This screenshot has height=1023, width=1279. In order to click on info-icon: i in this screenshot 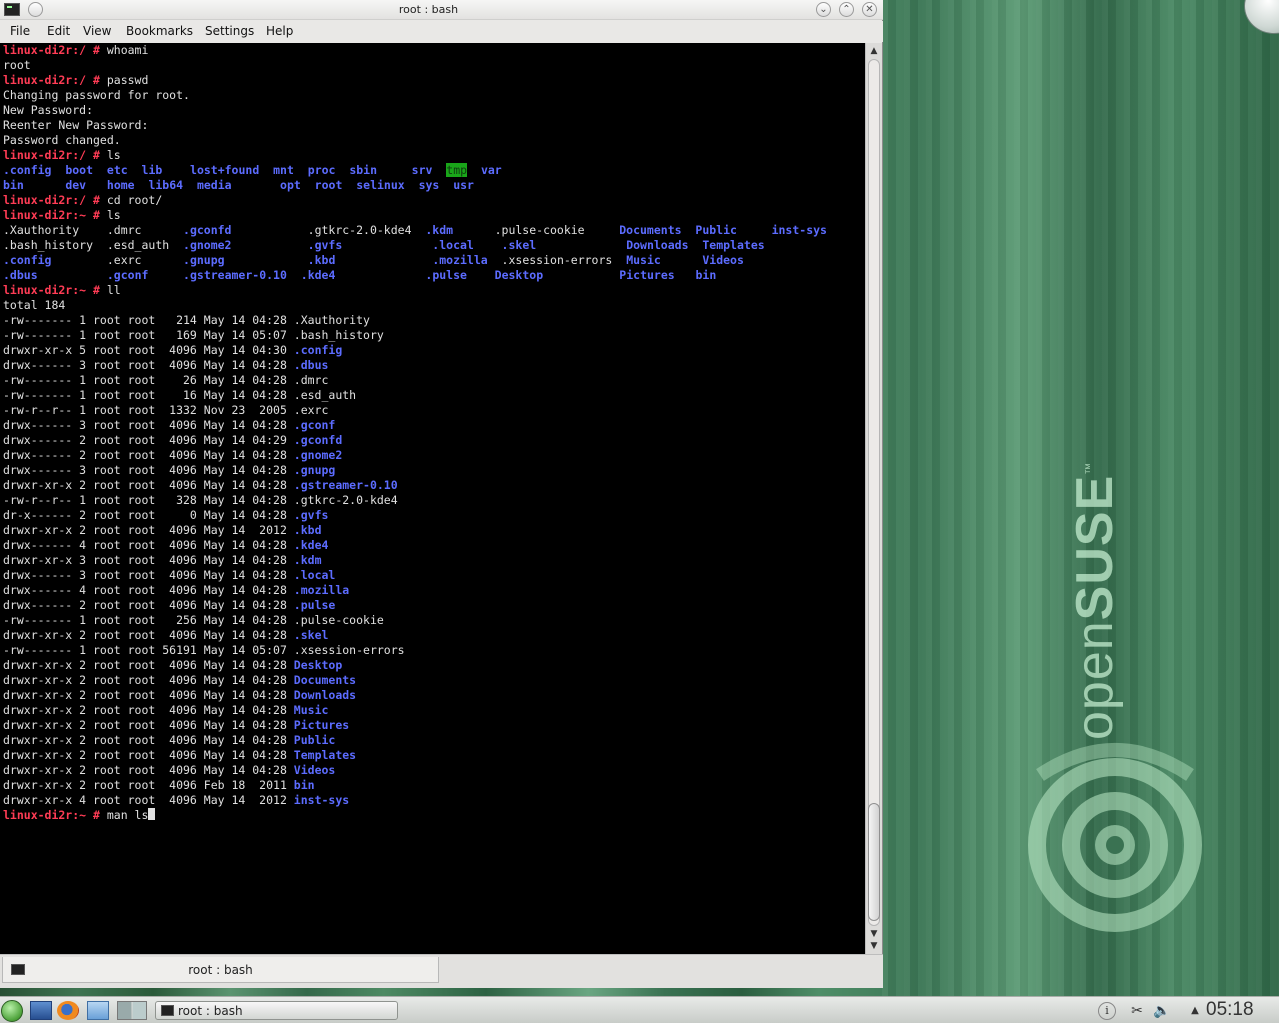, I will do `click(1107, 1011)`.